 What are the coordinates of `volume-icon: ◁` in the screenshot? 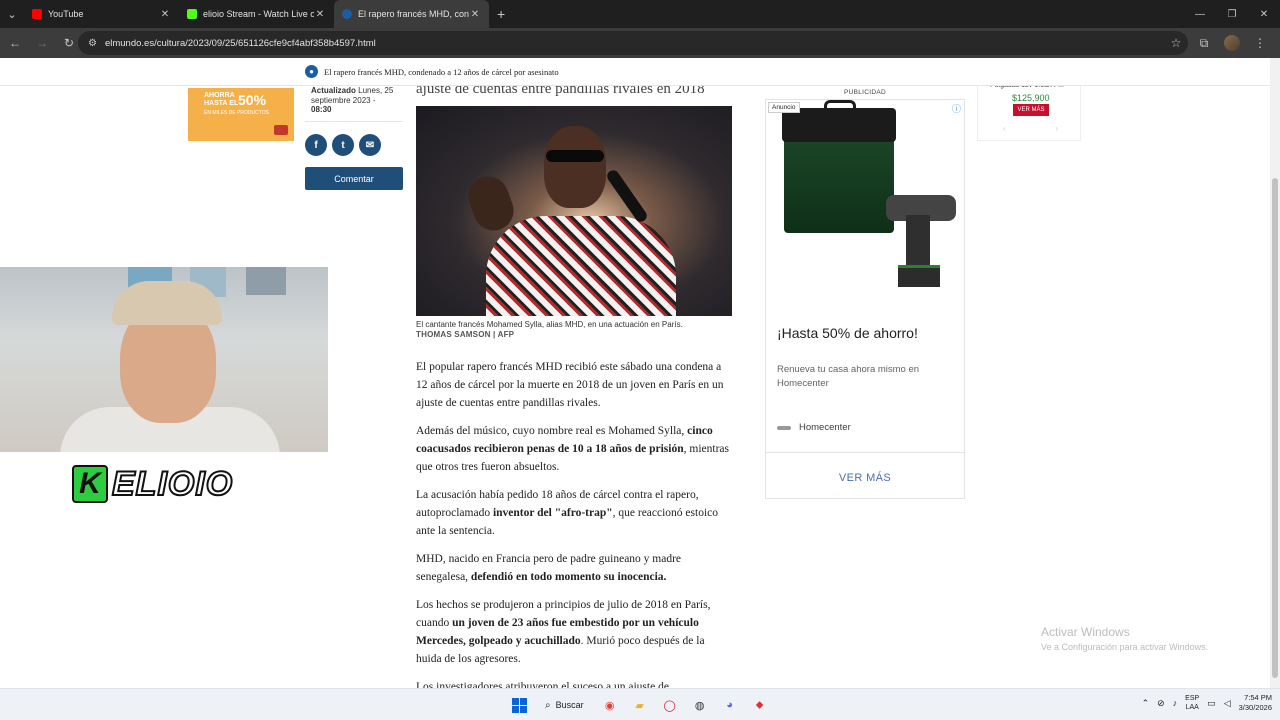 It's located at (1227, 703).